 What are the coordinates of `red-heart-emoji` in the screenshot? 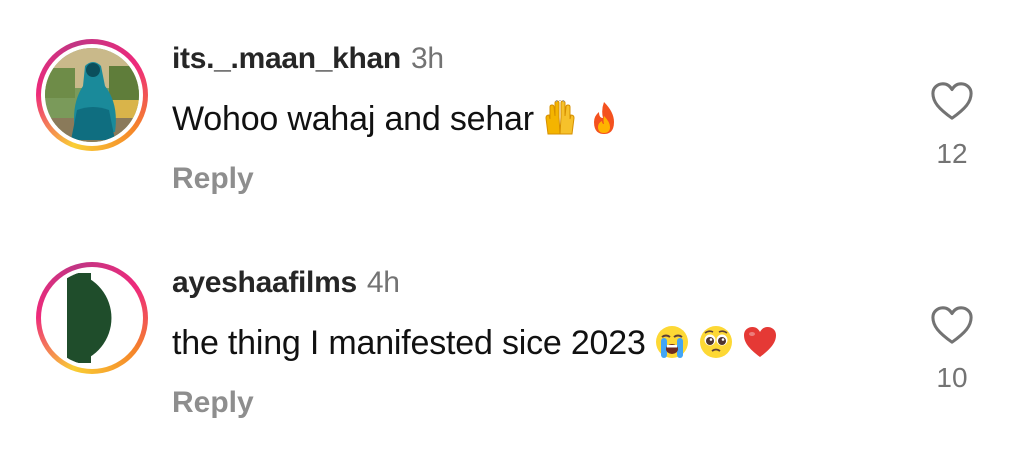 It's located at (760, 342).